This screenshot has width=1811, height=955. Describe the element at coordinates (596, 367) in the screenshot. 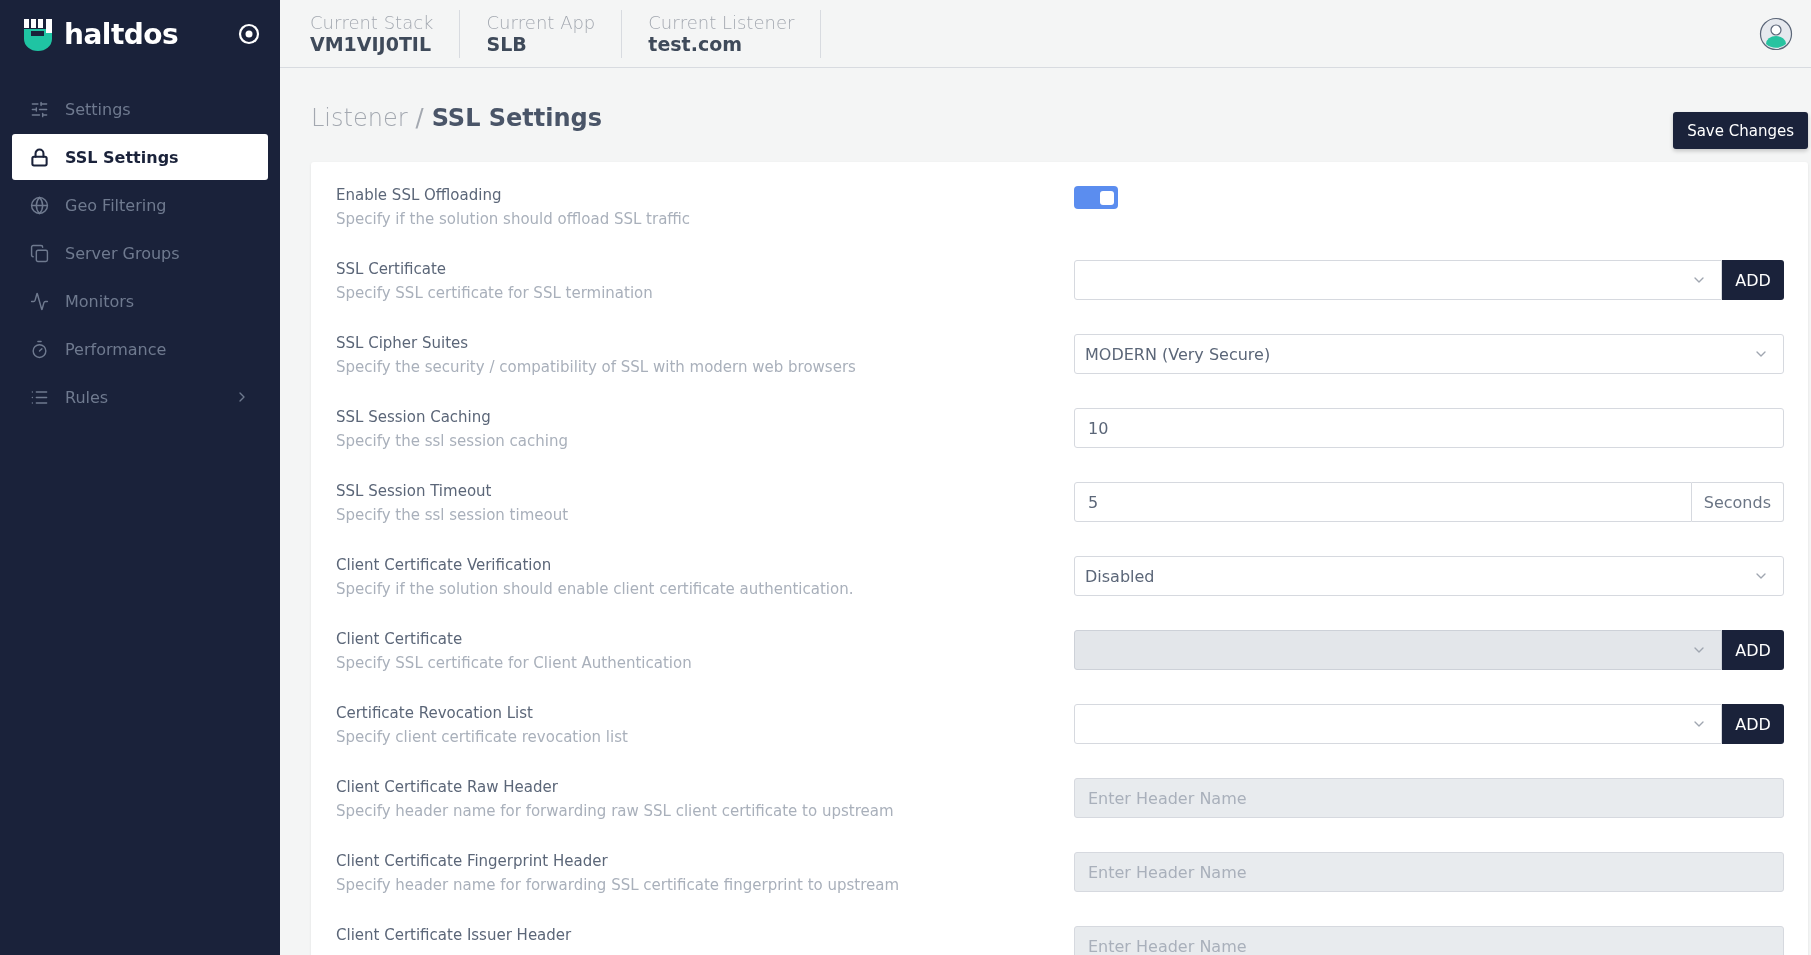

I see `setting-description: Specify the security / compatibility of SSL with modern web browsers` at that location.